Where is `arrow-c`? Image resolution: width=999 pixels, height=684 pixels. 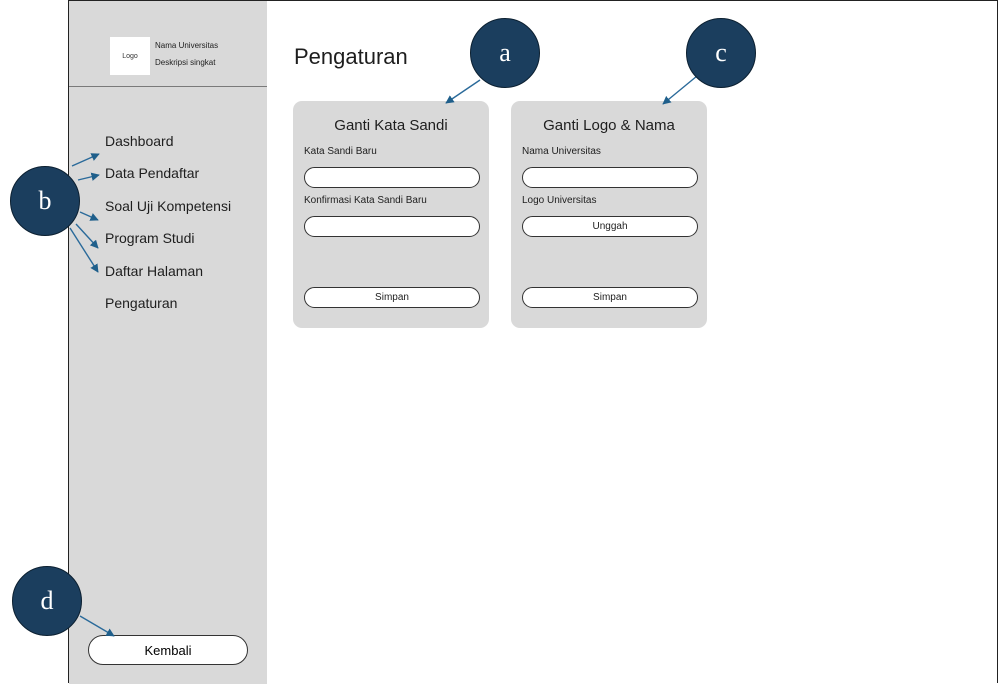
arrow-c is located at coordinates (680, 90).